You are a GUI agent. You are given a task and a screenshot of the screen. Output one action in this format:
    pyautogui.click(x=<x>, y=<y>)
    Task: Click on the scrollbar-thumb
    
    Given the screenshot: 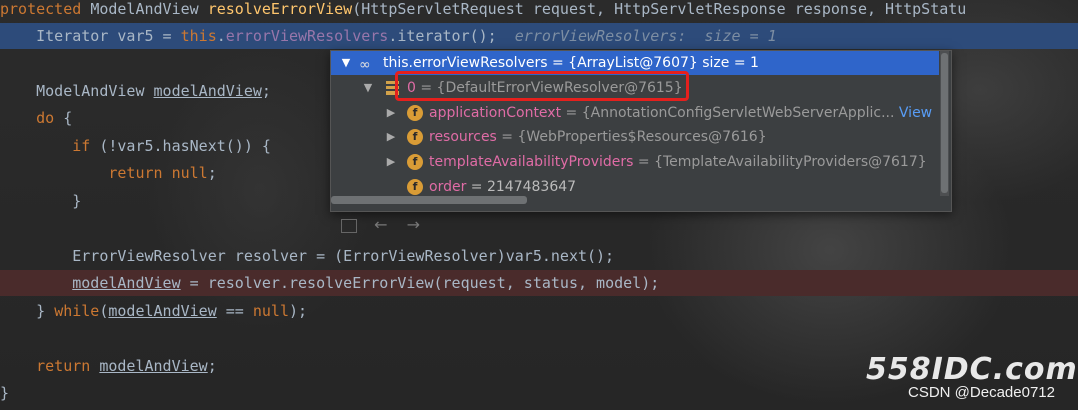 What is the action you would take?
    pyautogui.click(x=944, y=123)
    